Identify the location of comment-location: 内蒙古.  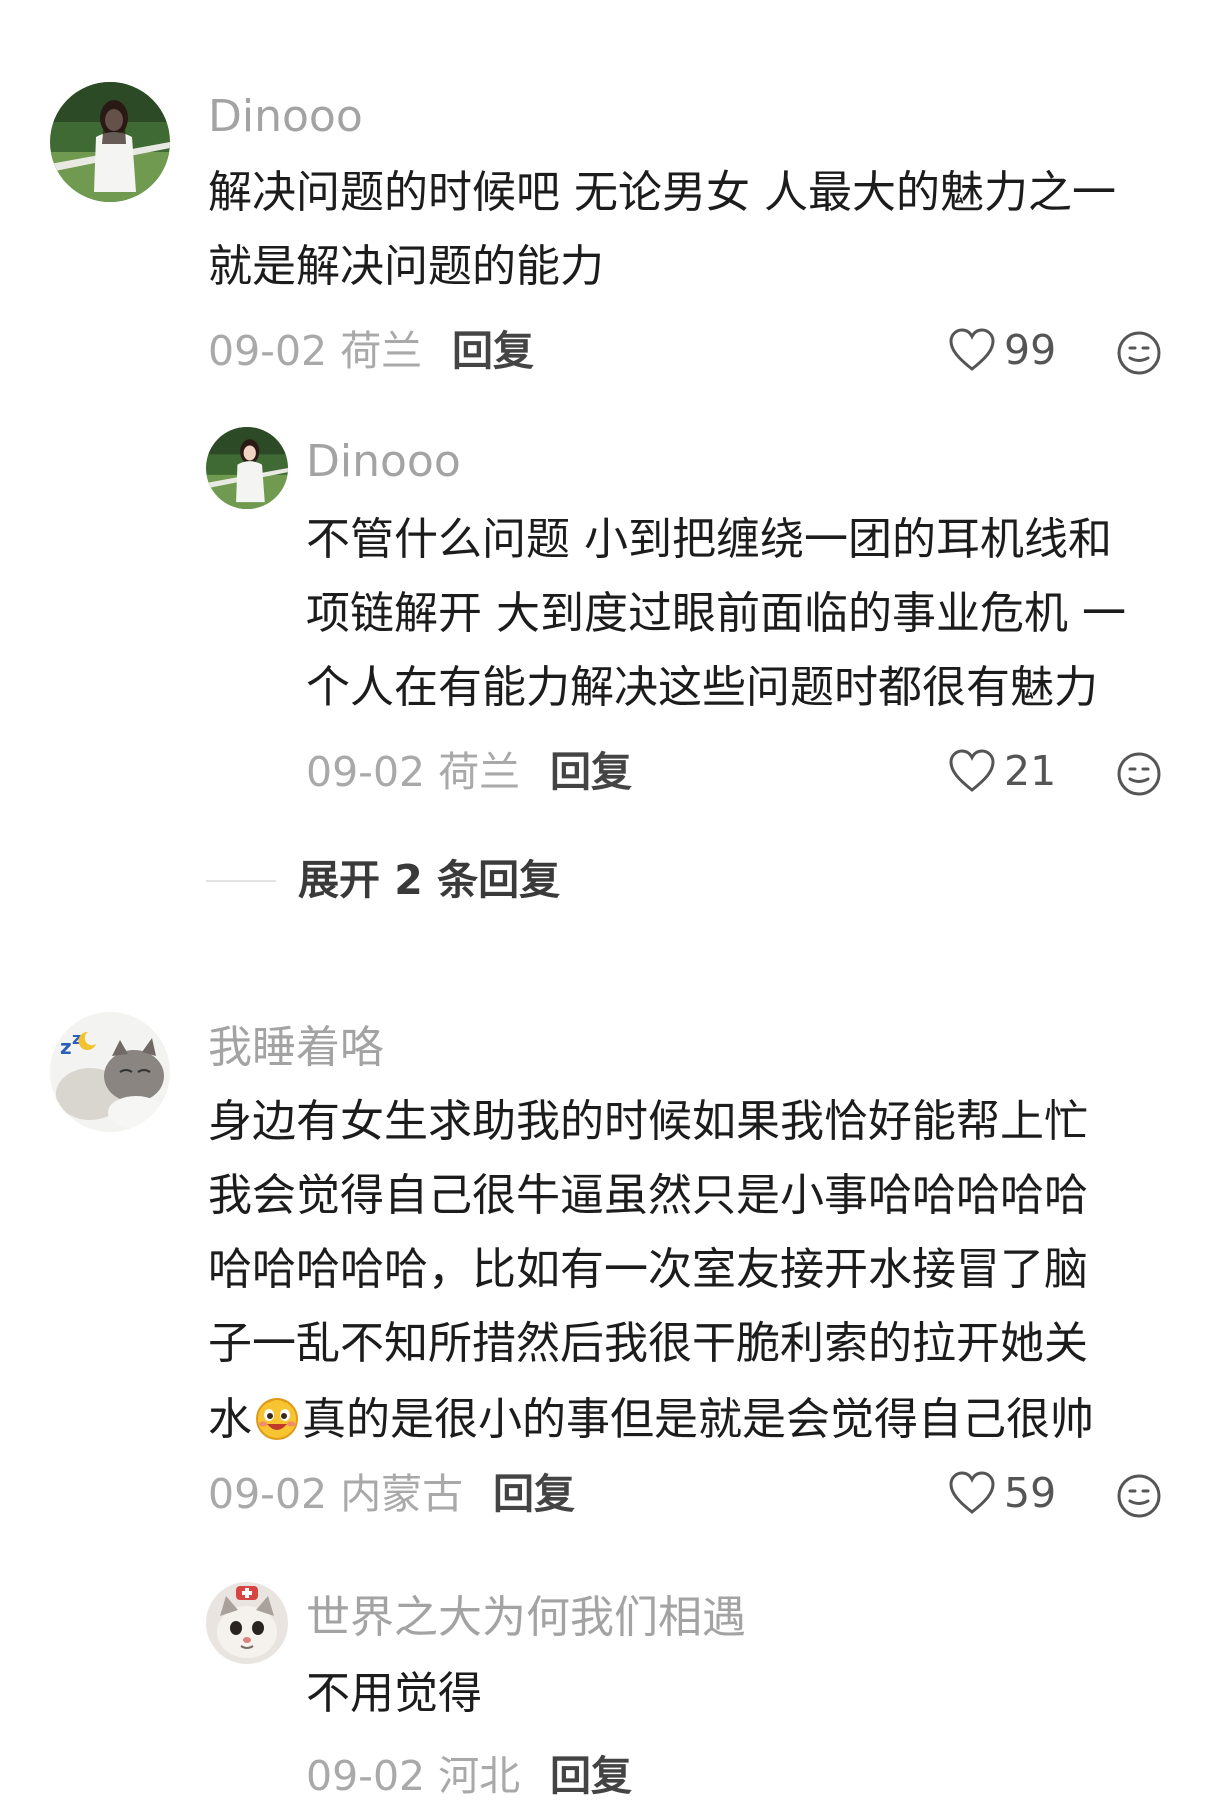
(402, 1494).